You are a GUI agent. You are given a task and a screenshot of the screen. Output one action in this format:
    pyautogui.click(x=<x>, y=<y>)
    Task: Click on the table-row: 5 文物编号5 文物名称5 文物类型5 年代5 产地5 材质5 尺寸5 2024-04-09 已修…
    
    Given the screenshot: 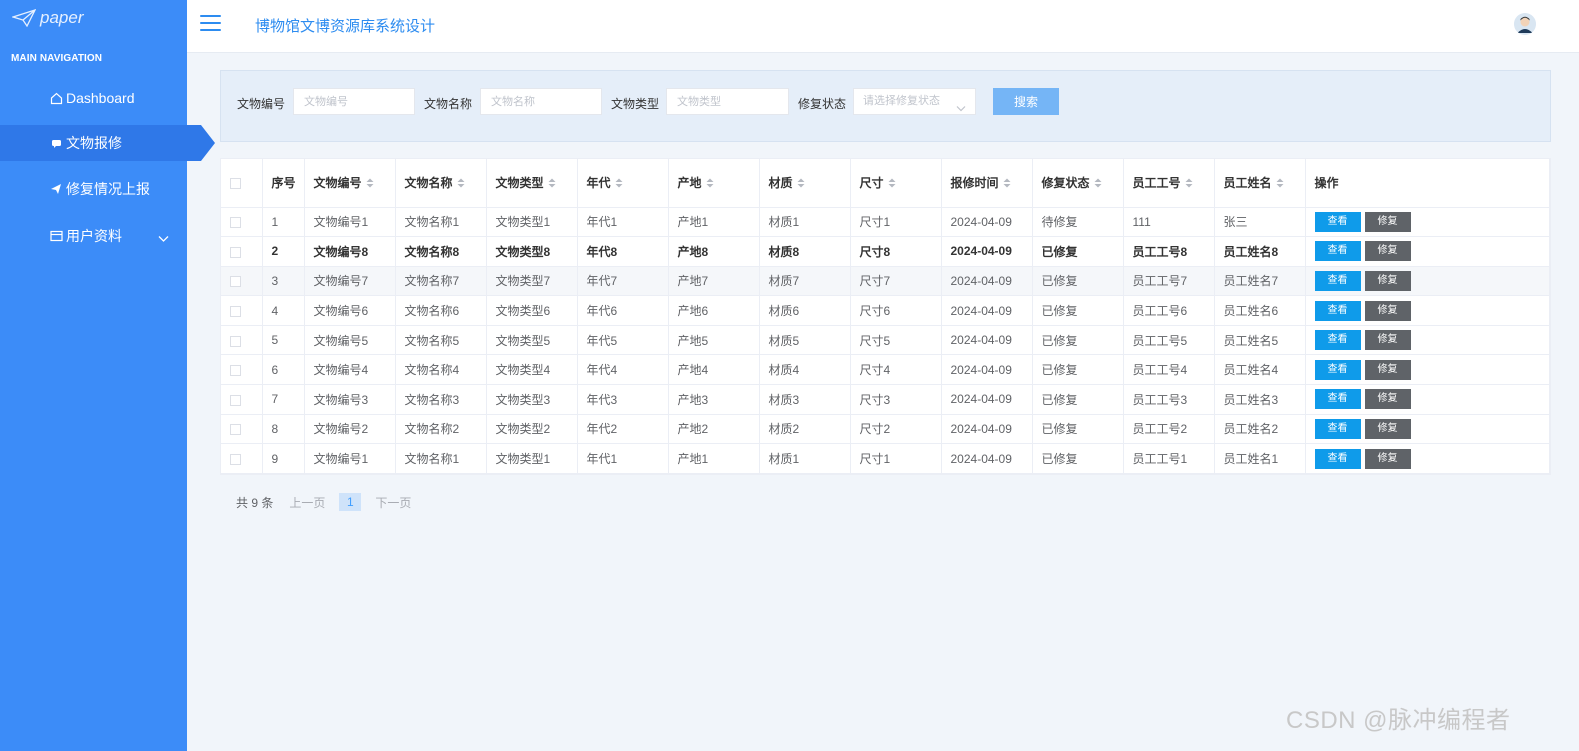 What is the action you would take?
    pyautogui.click(x=885, y=340)
    